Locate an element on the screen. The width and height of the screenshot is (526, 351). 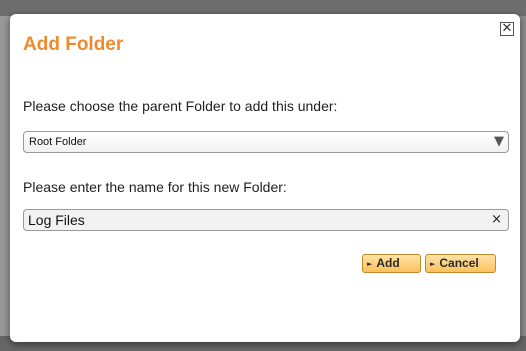
folder-name-input is located at coordinates (253, 220).